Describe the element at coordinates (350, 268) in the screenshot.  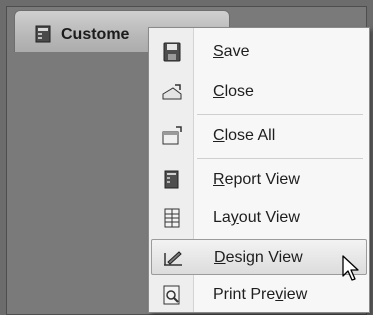
I see `mouse-pointer-icon` at that location.